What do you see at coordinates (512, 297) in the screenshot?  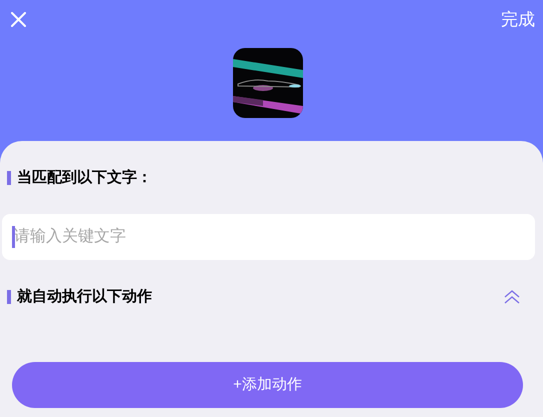 I see `double-chevron-up-icon` at bounding box center [512, 297].